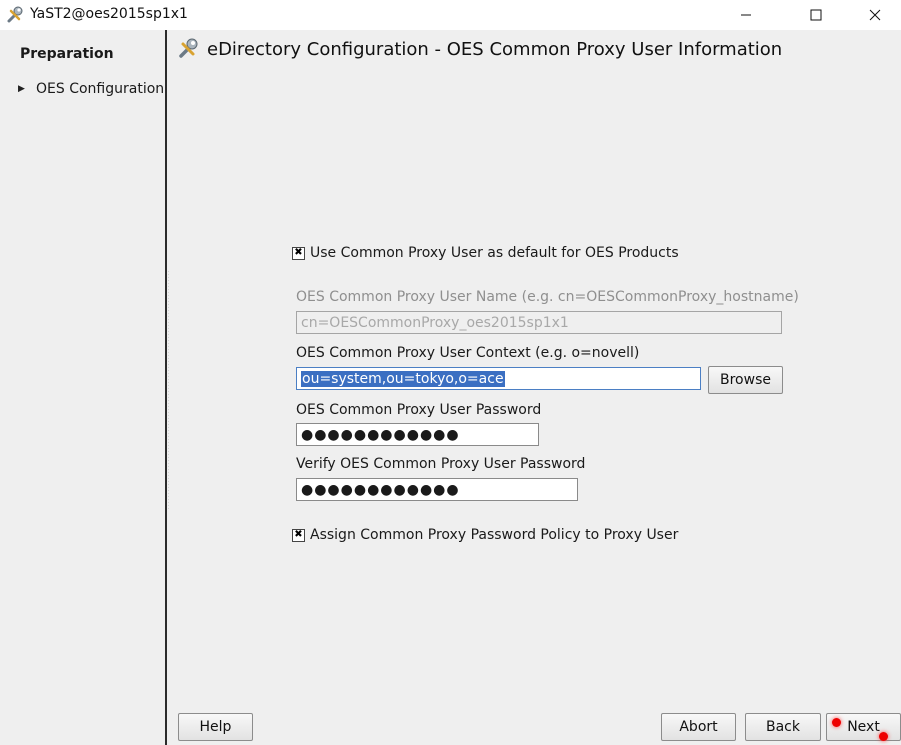  I want to click on title-bar: YaST2@oes2015sp1x1, so click(450, 15).